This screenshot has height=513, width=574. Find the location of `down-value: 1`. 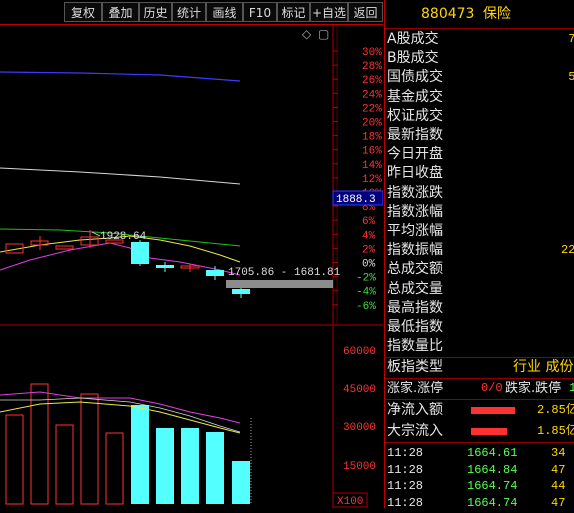

down-value: 1 is located at coordinates (571, 388).